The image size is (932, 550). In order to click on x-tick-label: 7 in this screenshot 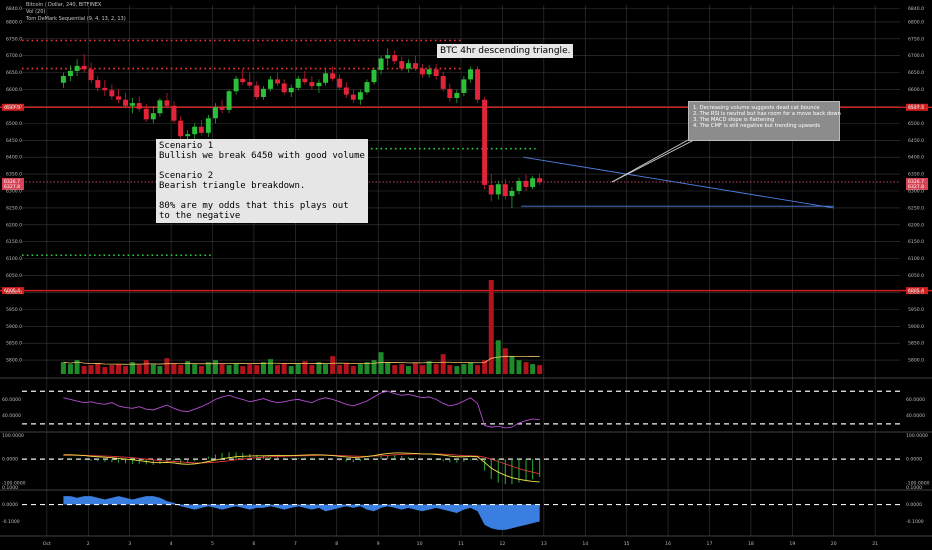, I will do `click(295, 544)`.